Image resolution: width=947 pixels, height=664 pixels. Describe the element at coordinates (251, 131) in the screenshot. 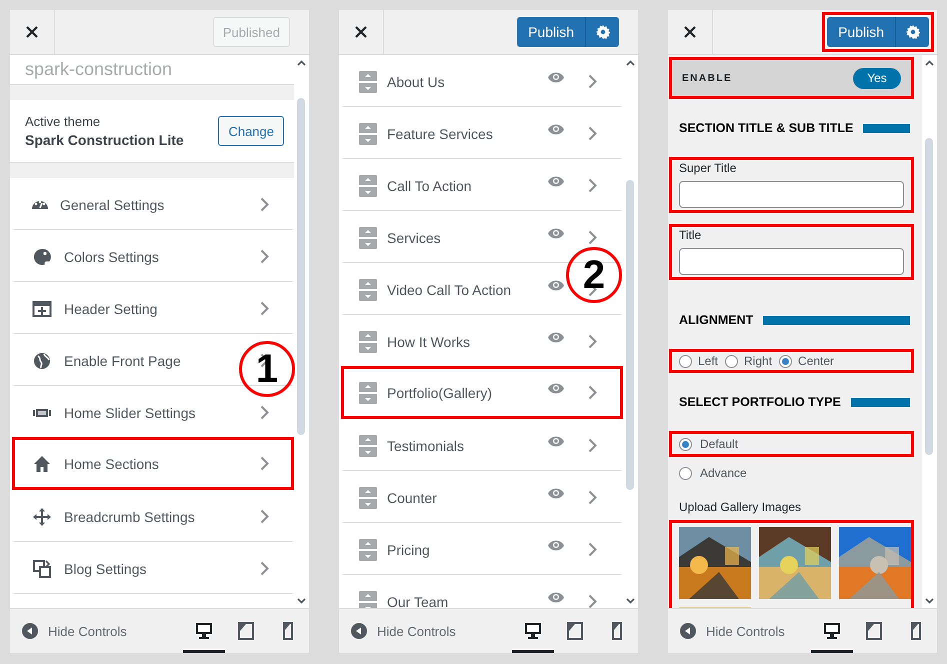

I see `change-button: Change` at that location.